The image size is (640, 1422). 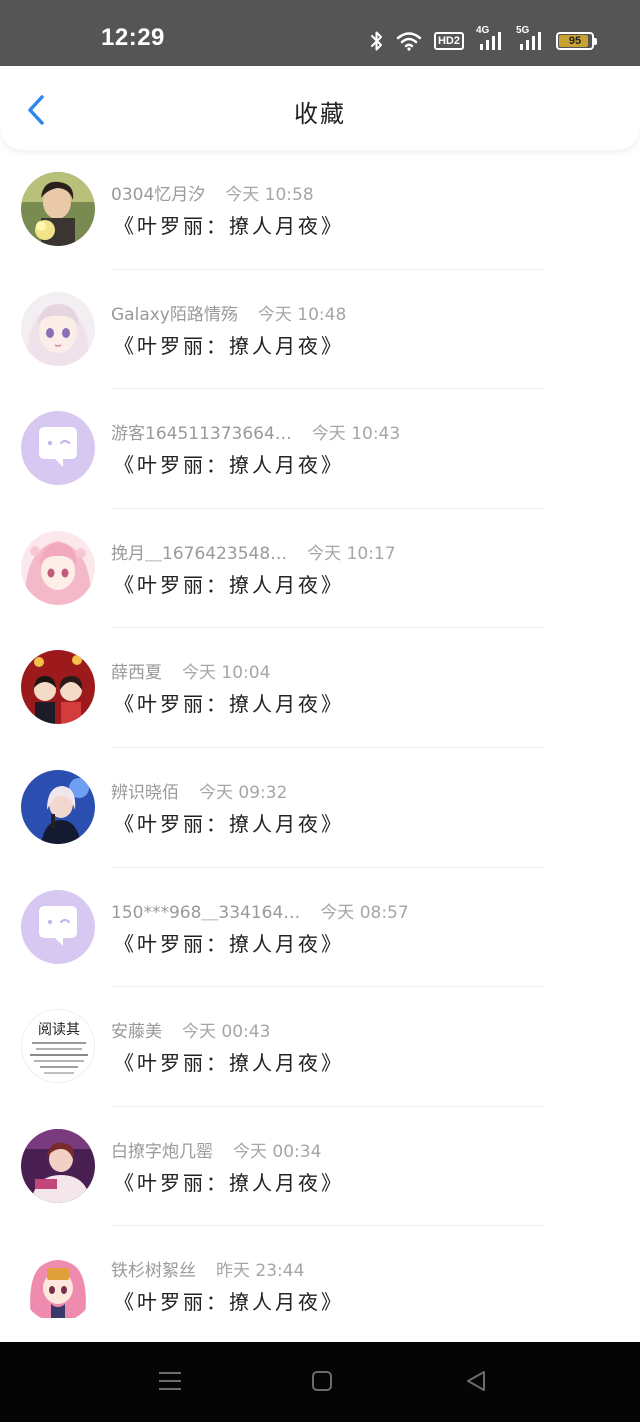 I want to click on row-meta: 辨识晓佰 今天 09:32, so click(x=199, y=790).